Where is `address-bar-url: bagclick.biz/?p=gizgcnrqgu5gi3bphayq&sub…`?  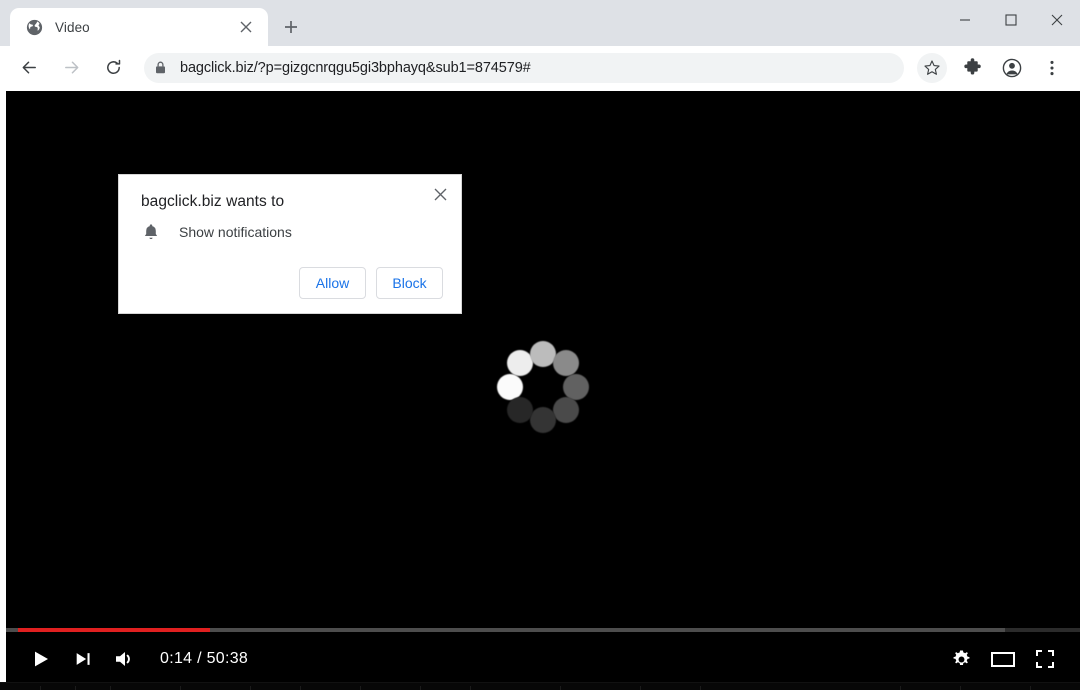
address-bar-url: bagclick.biz/?p=gizgcnrqgu5gi3bphayq&sub… is located at coordinates (352, 68).